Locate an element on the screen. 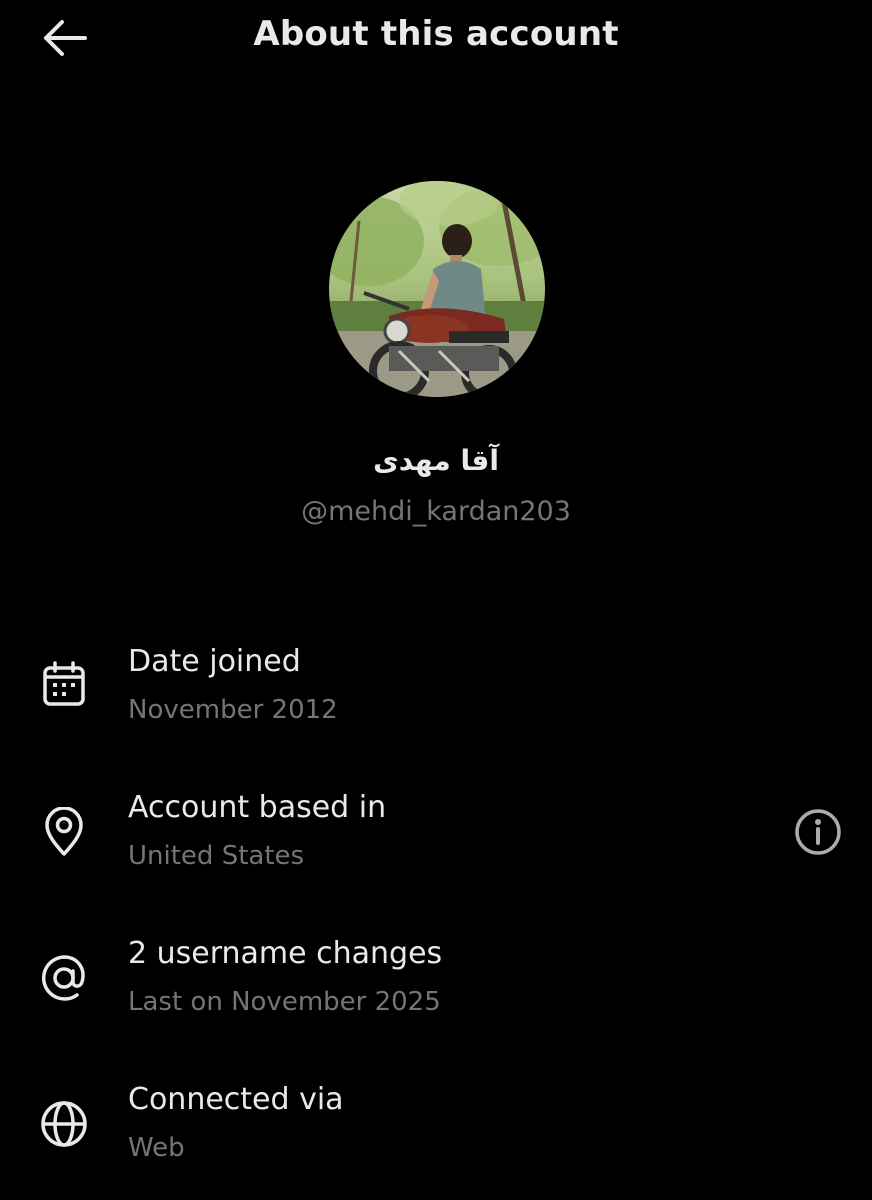 This screenshot has width=872, height=1200. at-sign-icon is located at coordinates (64, 978).